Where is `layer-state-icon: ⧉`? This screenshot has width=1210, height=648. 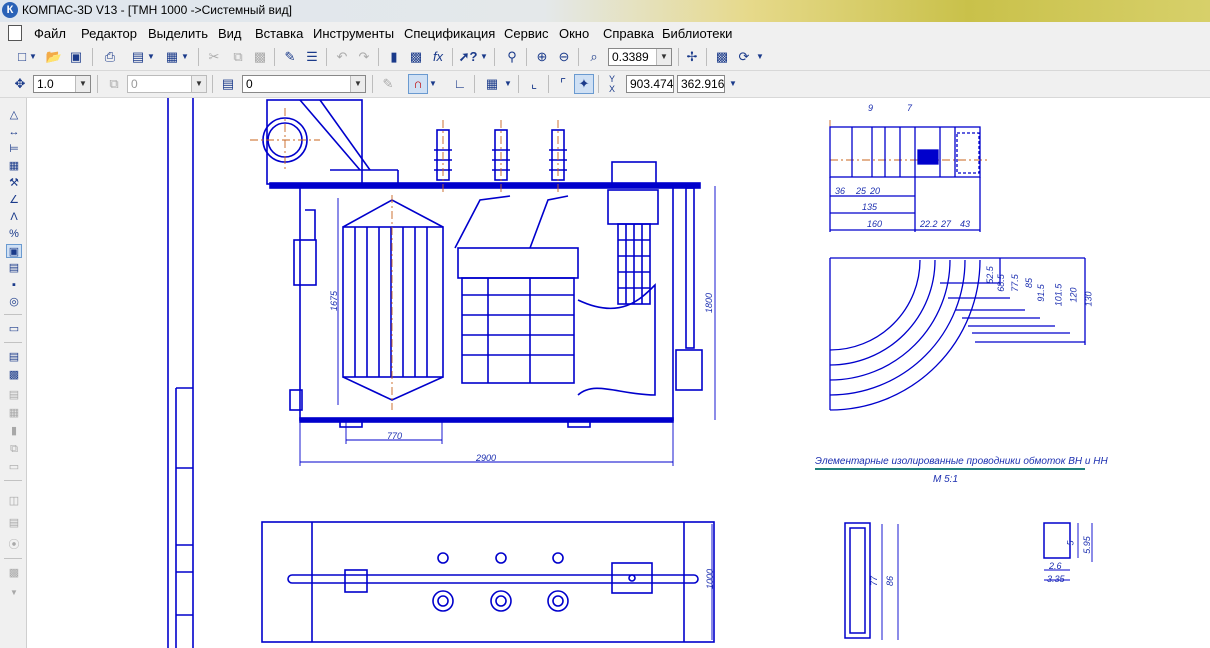 layer-state-icon: ⧉ is located at coordinates (114, 84).